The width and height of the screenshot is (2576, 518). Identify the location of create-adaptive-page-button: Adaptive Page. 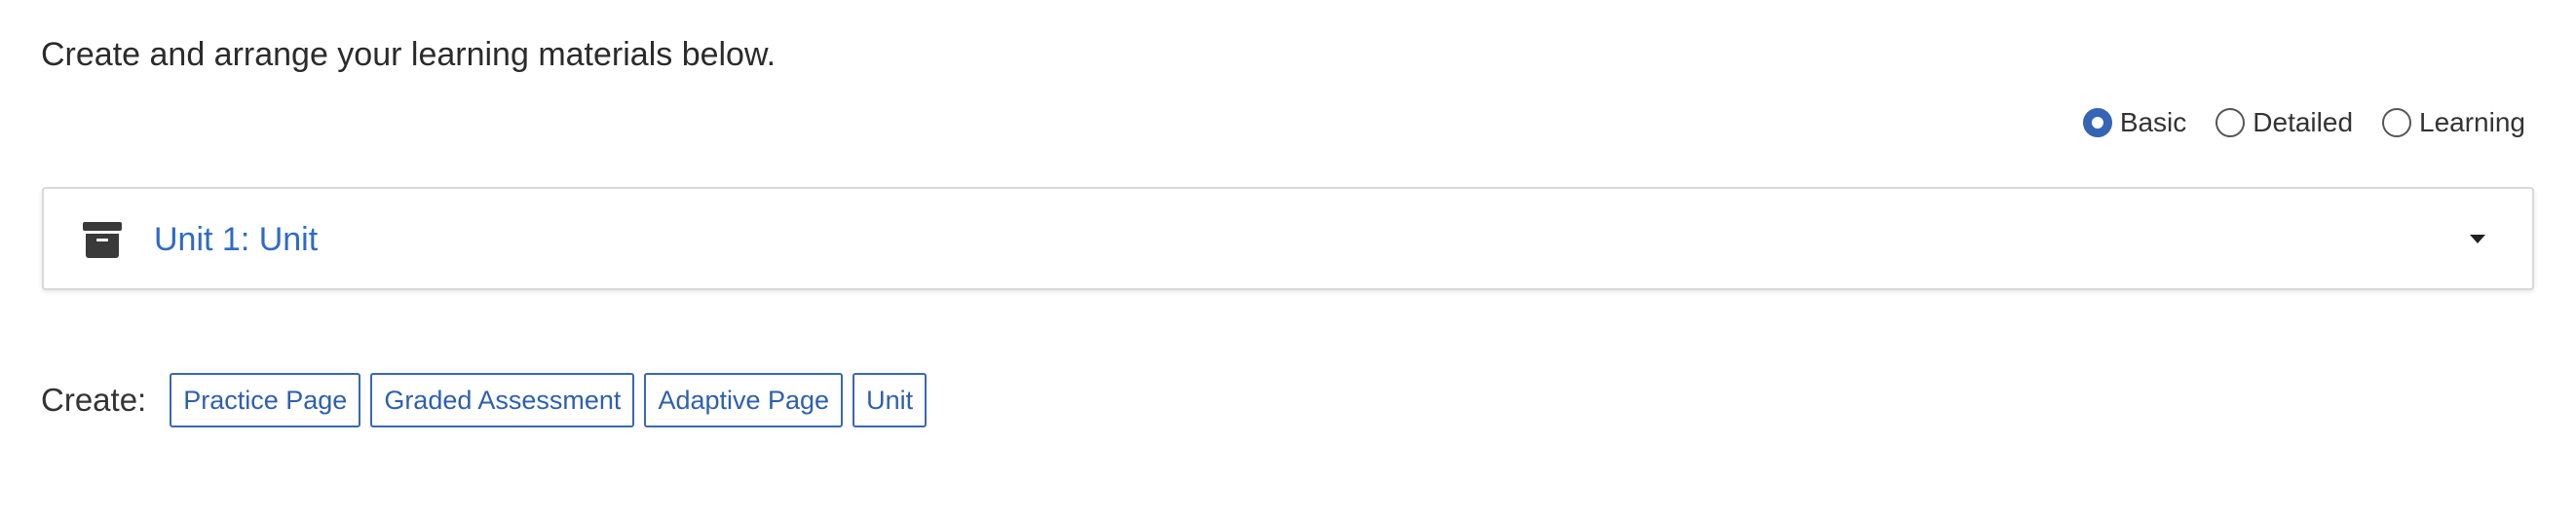
(744, 400).